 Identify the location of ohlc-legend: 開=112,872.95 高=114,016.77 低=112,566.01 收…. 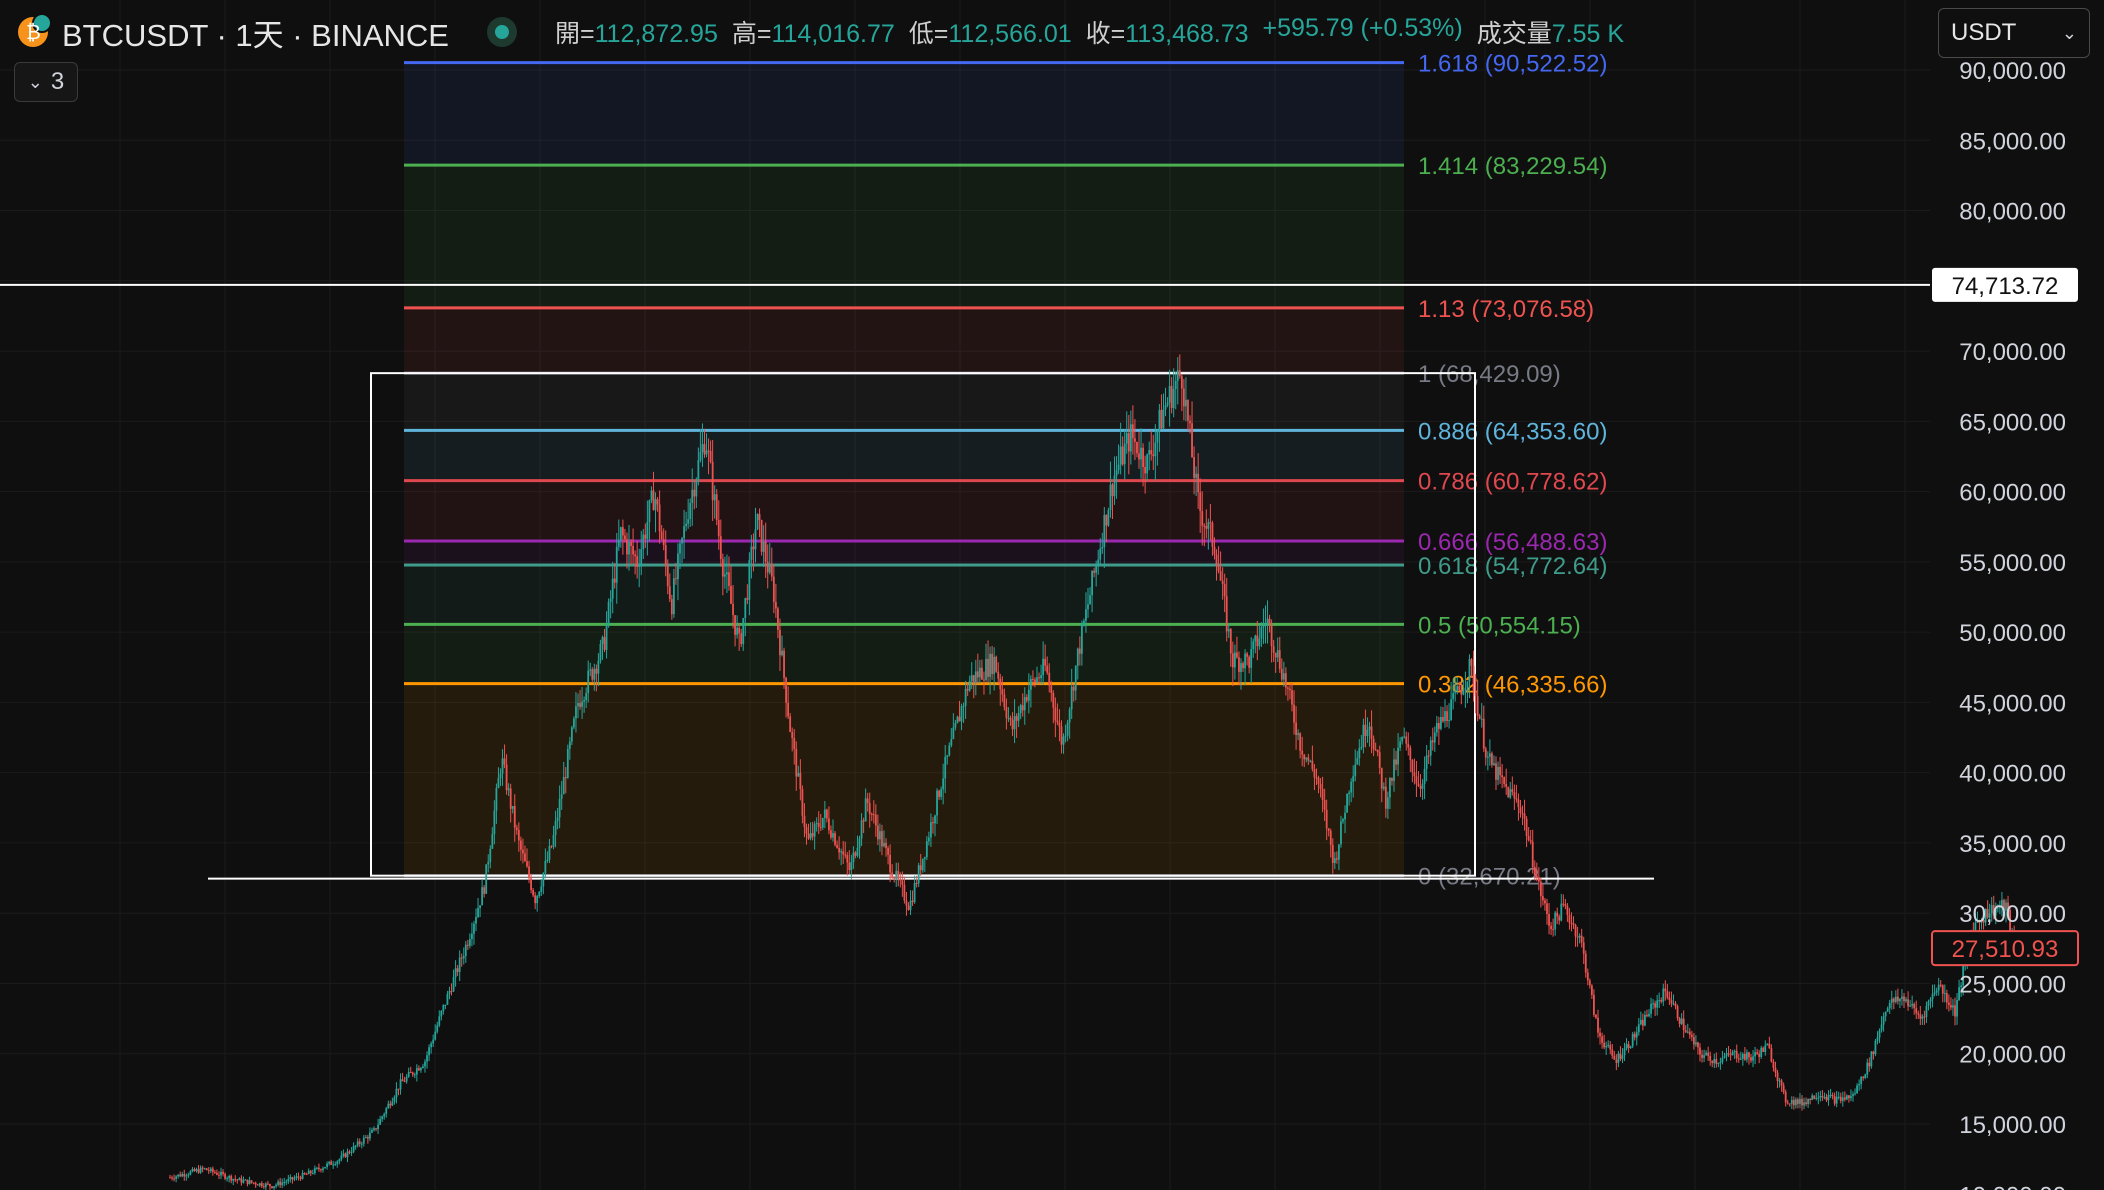
(1089, 32).